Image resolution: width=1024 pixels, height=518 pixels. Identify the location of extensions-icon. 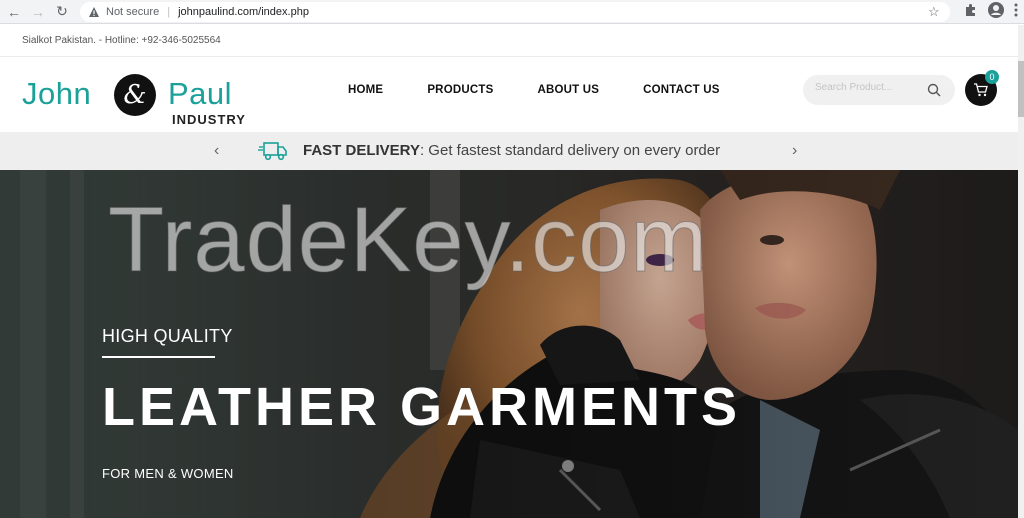
(971, 10).